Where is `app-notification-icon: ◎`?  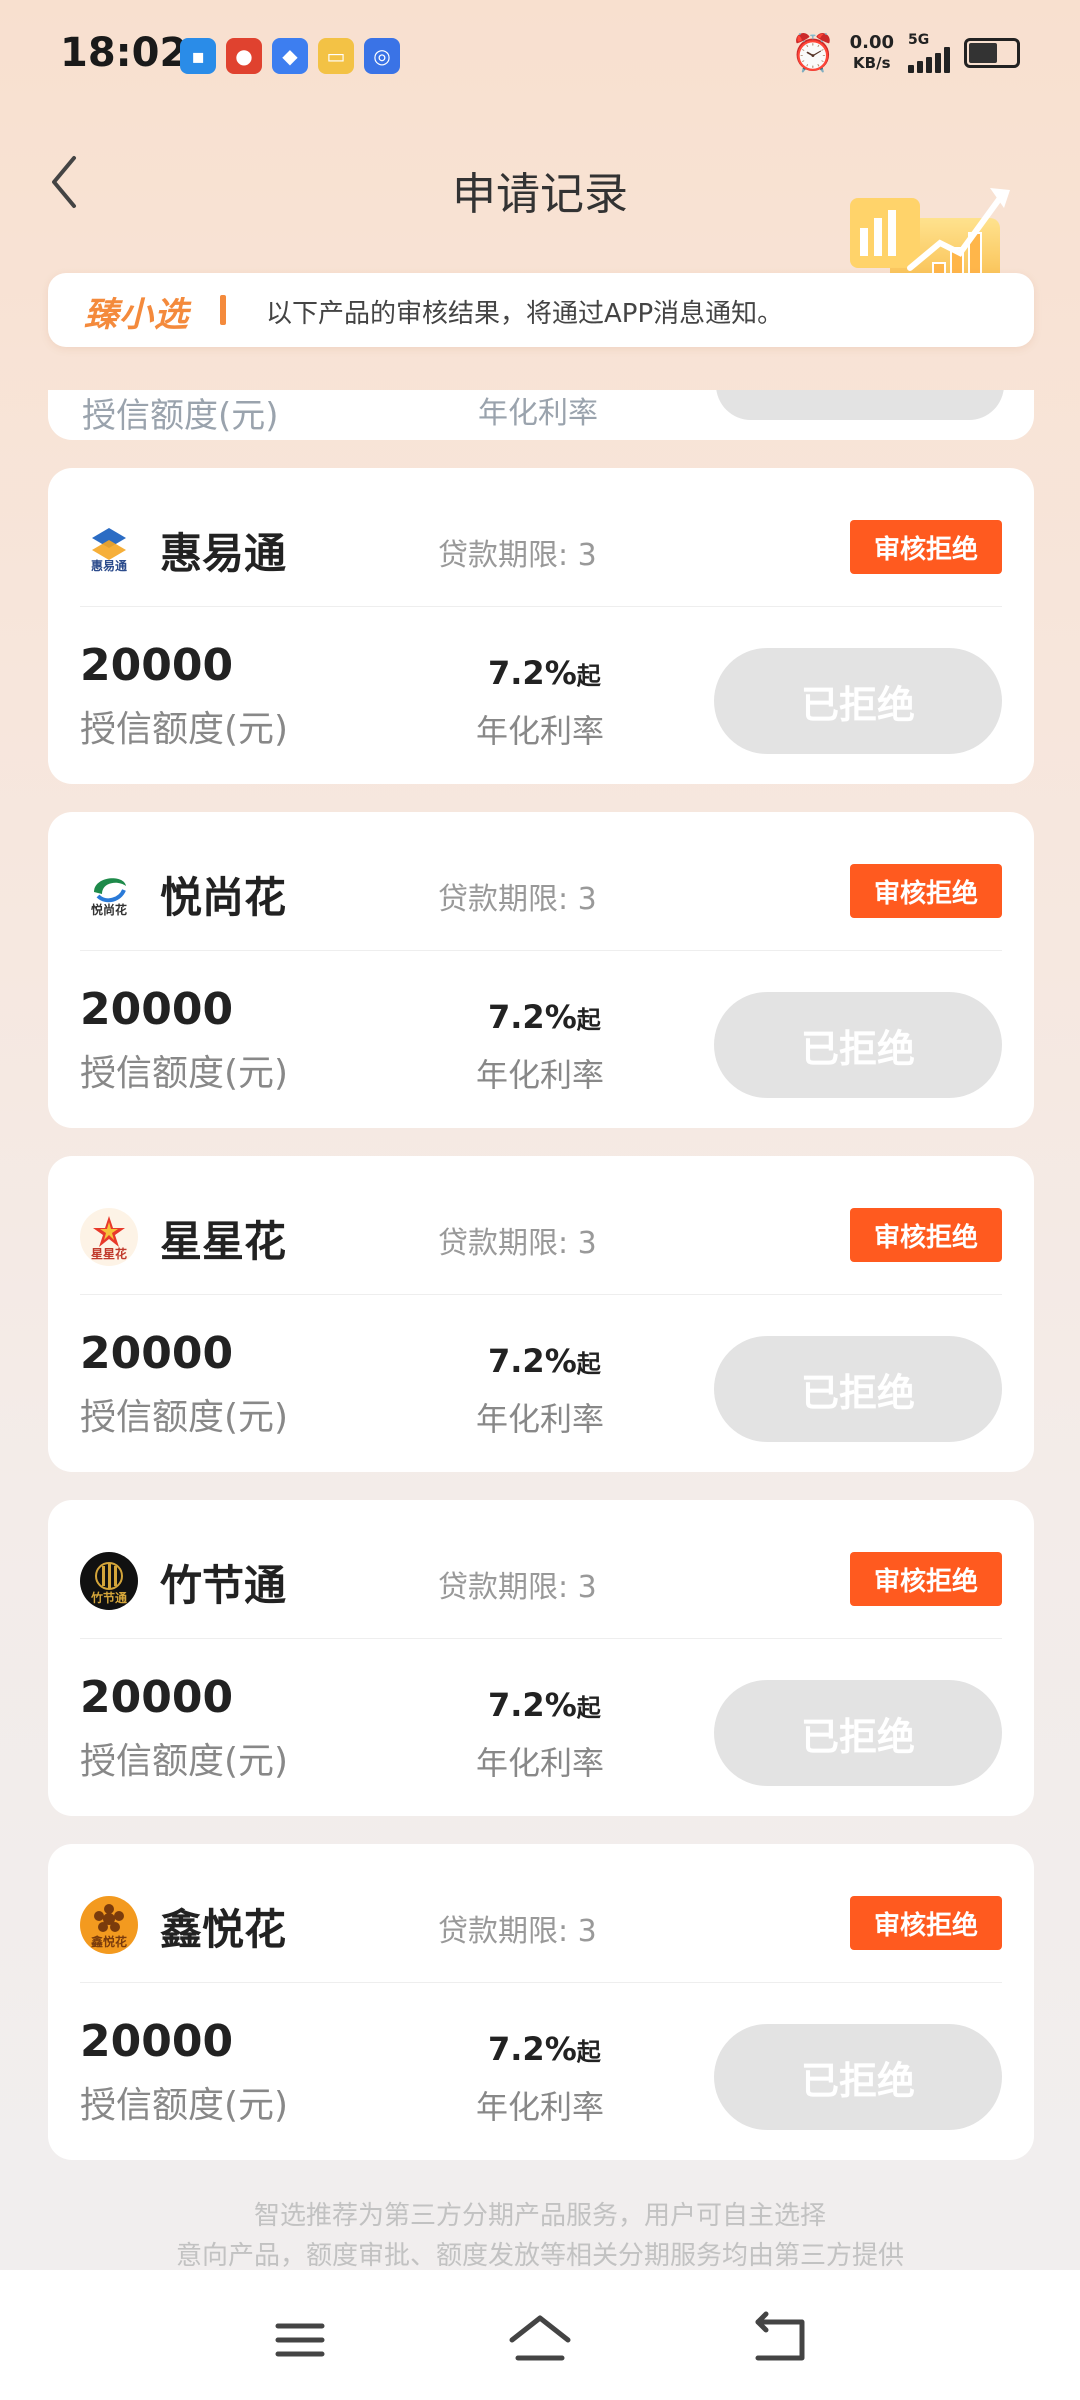 app-notification-icon: ◎ is located at coordinates (382, 56).